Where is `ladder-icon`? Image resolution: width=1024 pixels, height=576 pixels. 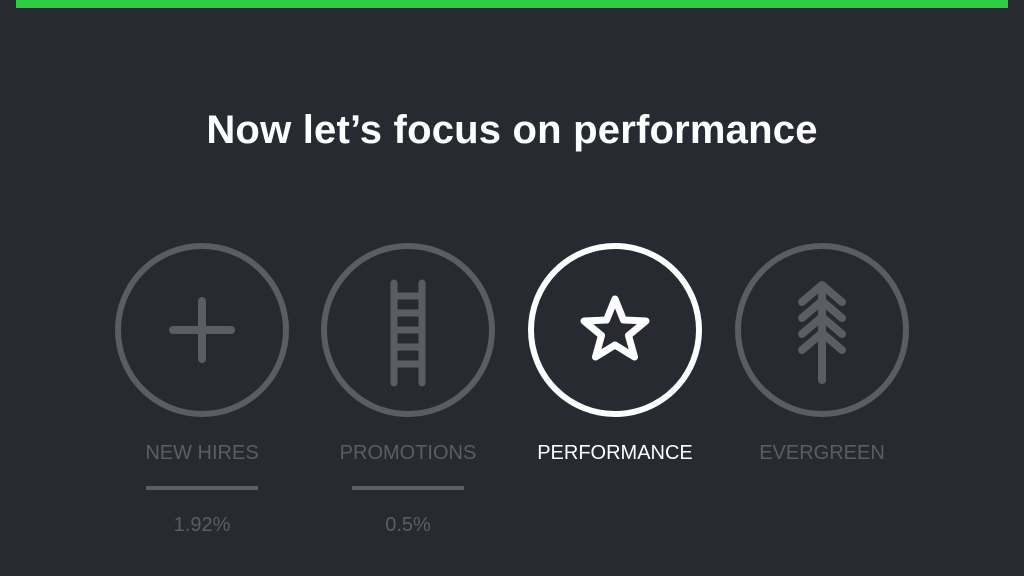
ladder-icon is located at coordinates (408, 333).